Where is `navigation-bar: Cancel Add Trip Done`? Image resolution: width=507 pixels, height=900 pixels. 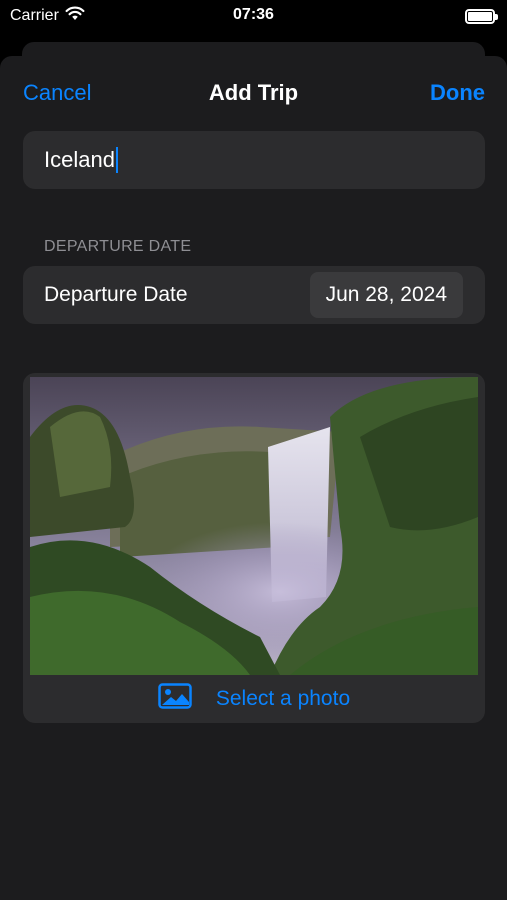 navigation-bar: Cancel Add Trip Done is located at coordinates (253, 92).